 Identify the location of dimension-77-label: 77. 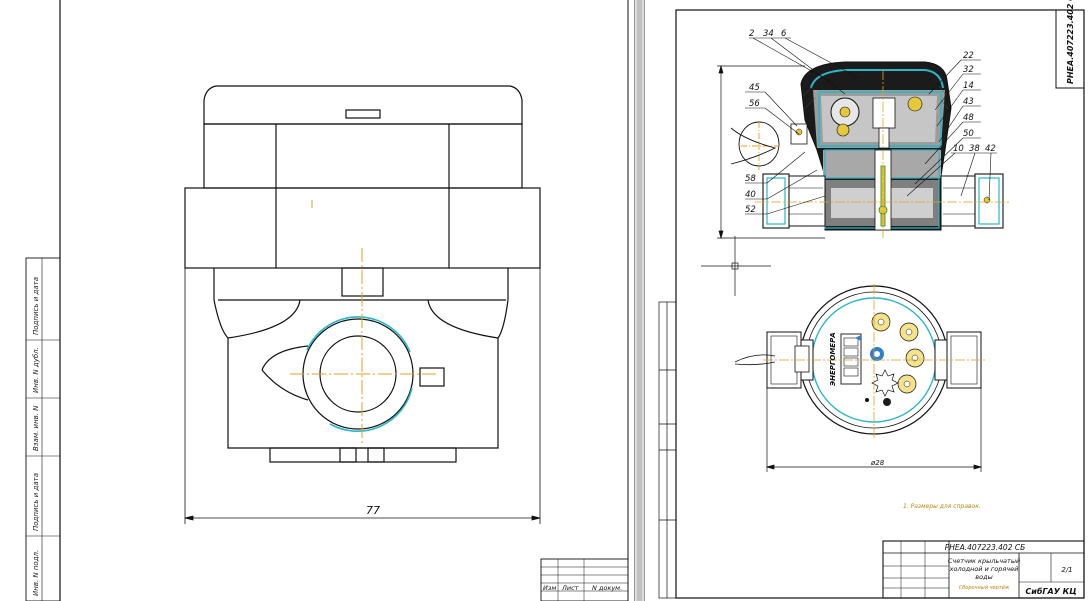
(373, 510).